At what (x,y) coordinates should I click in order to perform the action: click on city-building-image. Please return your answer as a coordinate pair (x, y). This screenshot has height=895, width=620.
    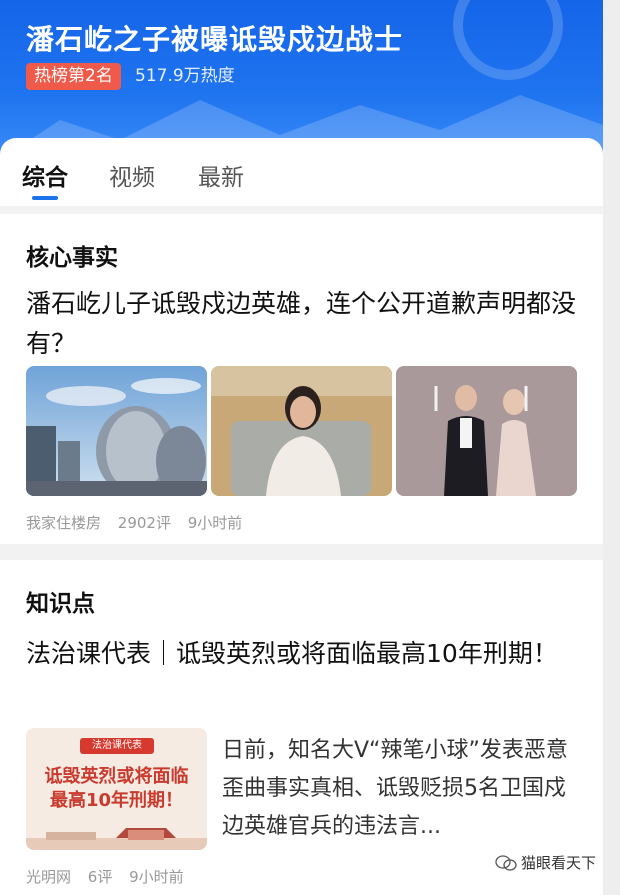
    Looking at the image, I should click on (116, 431).